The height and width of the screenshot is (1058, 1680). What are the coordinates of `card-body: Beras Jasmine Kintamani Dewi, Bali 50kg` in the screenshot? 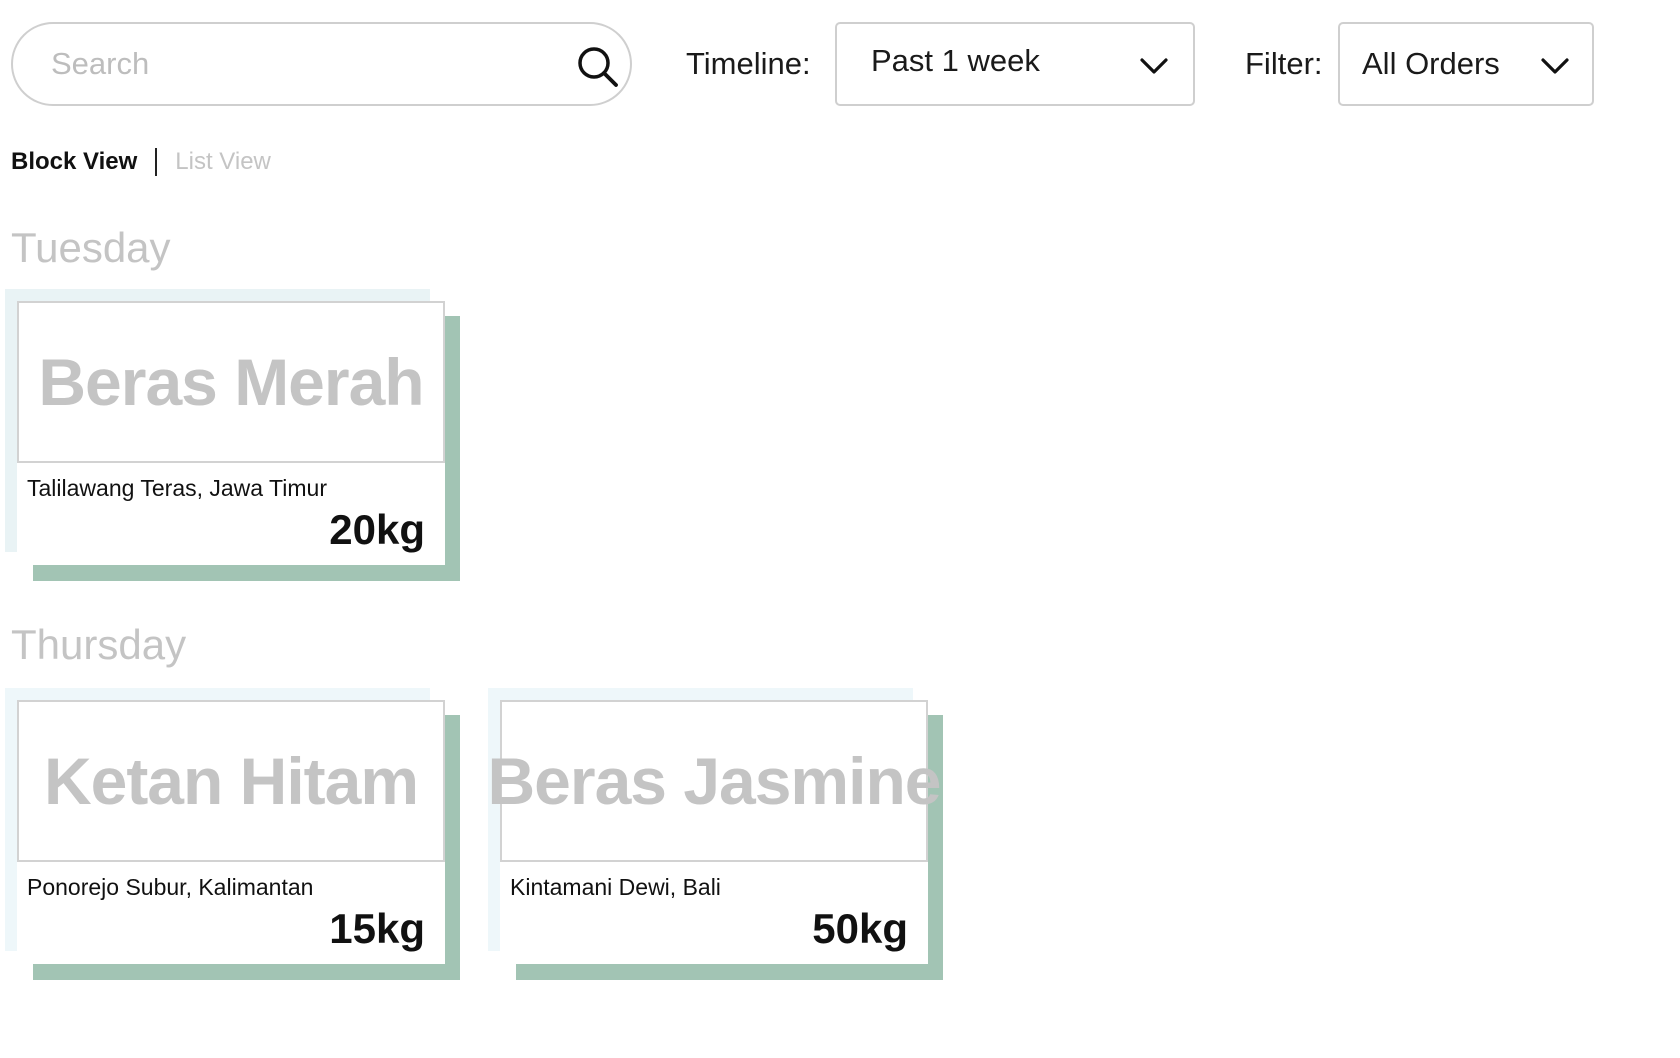 It's located at (714, 832).